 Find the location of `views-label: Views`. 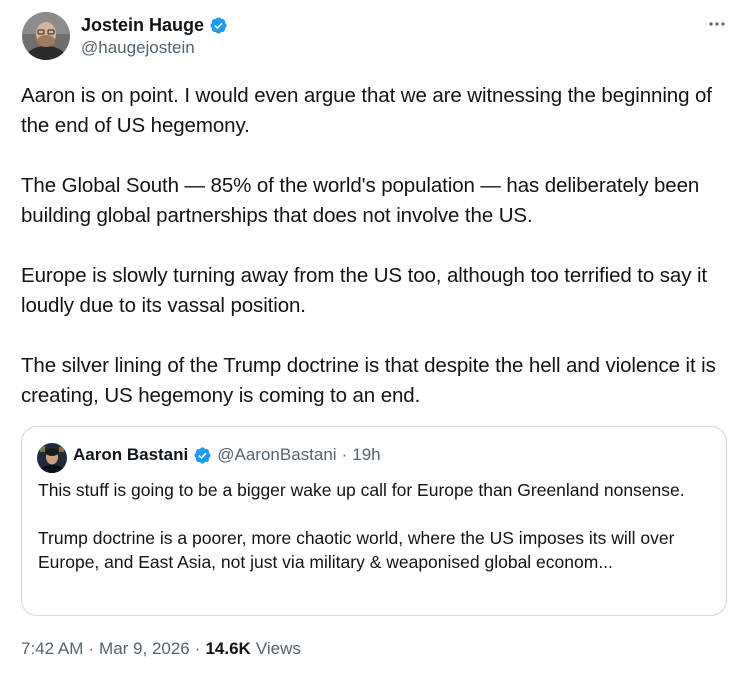

views-label: Views is located at coordinates (278, 648).